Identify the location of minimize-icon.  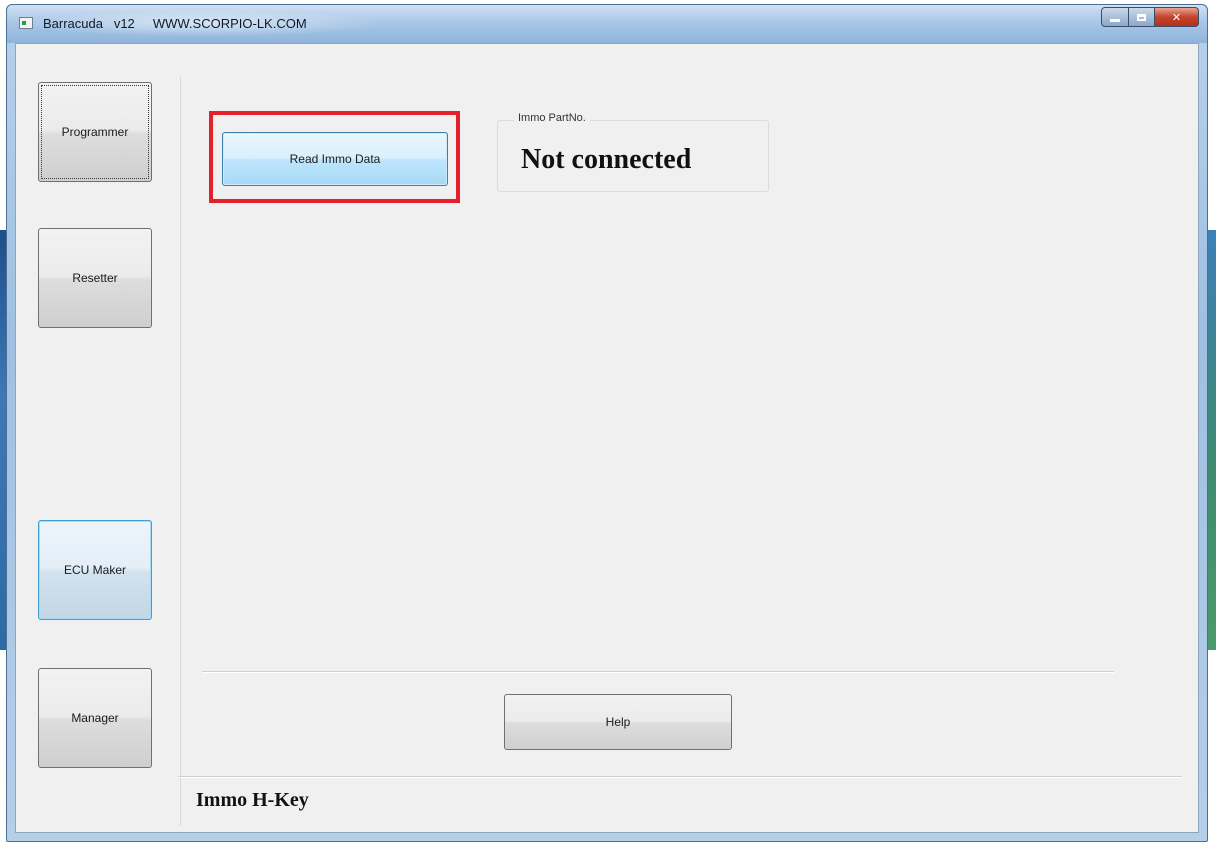
(1115, 17).